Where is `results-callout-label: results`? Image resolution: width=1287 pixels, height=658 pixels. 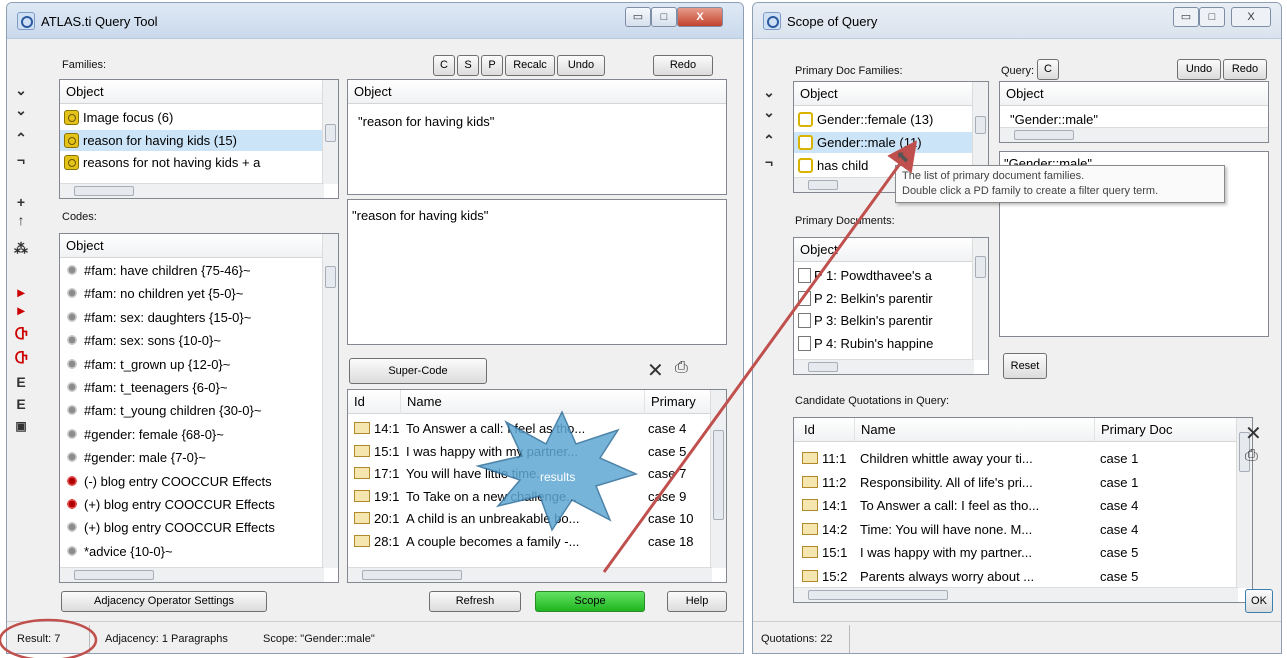 results-callout-label: results is located at coordinates (558, 477).